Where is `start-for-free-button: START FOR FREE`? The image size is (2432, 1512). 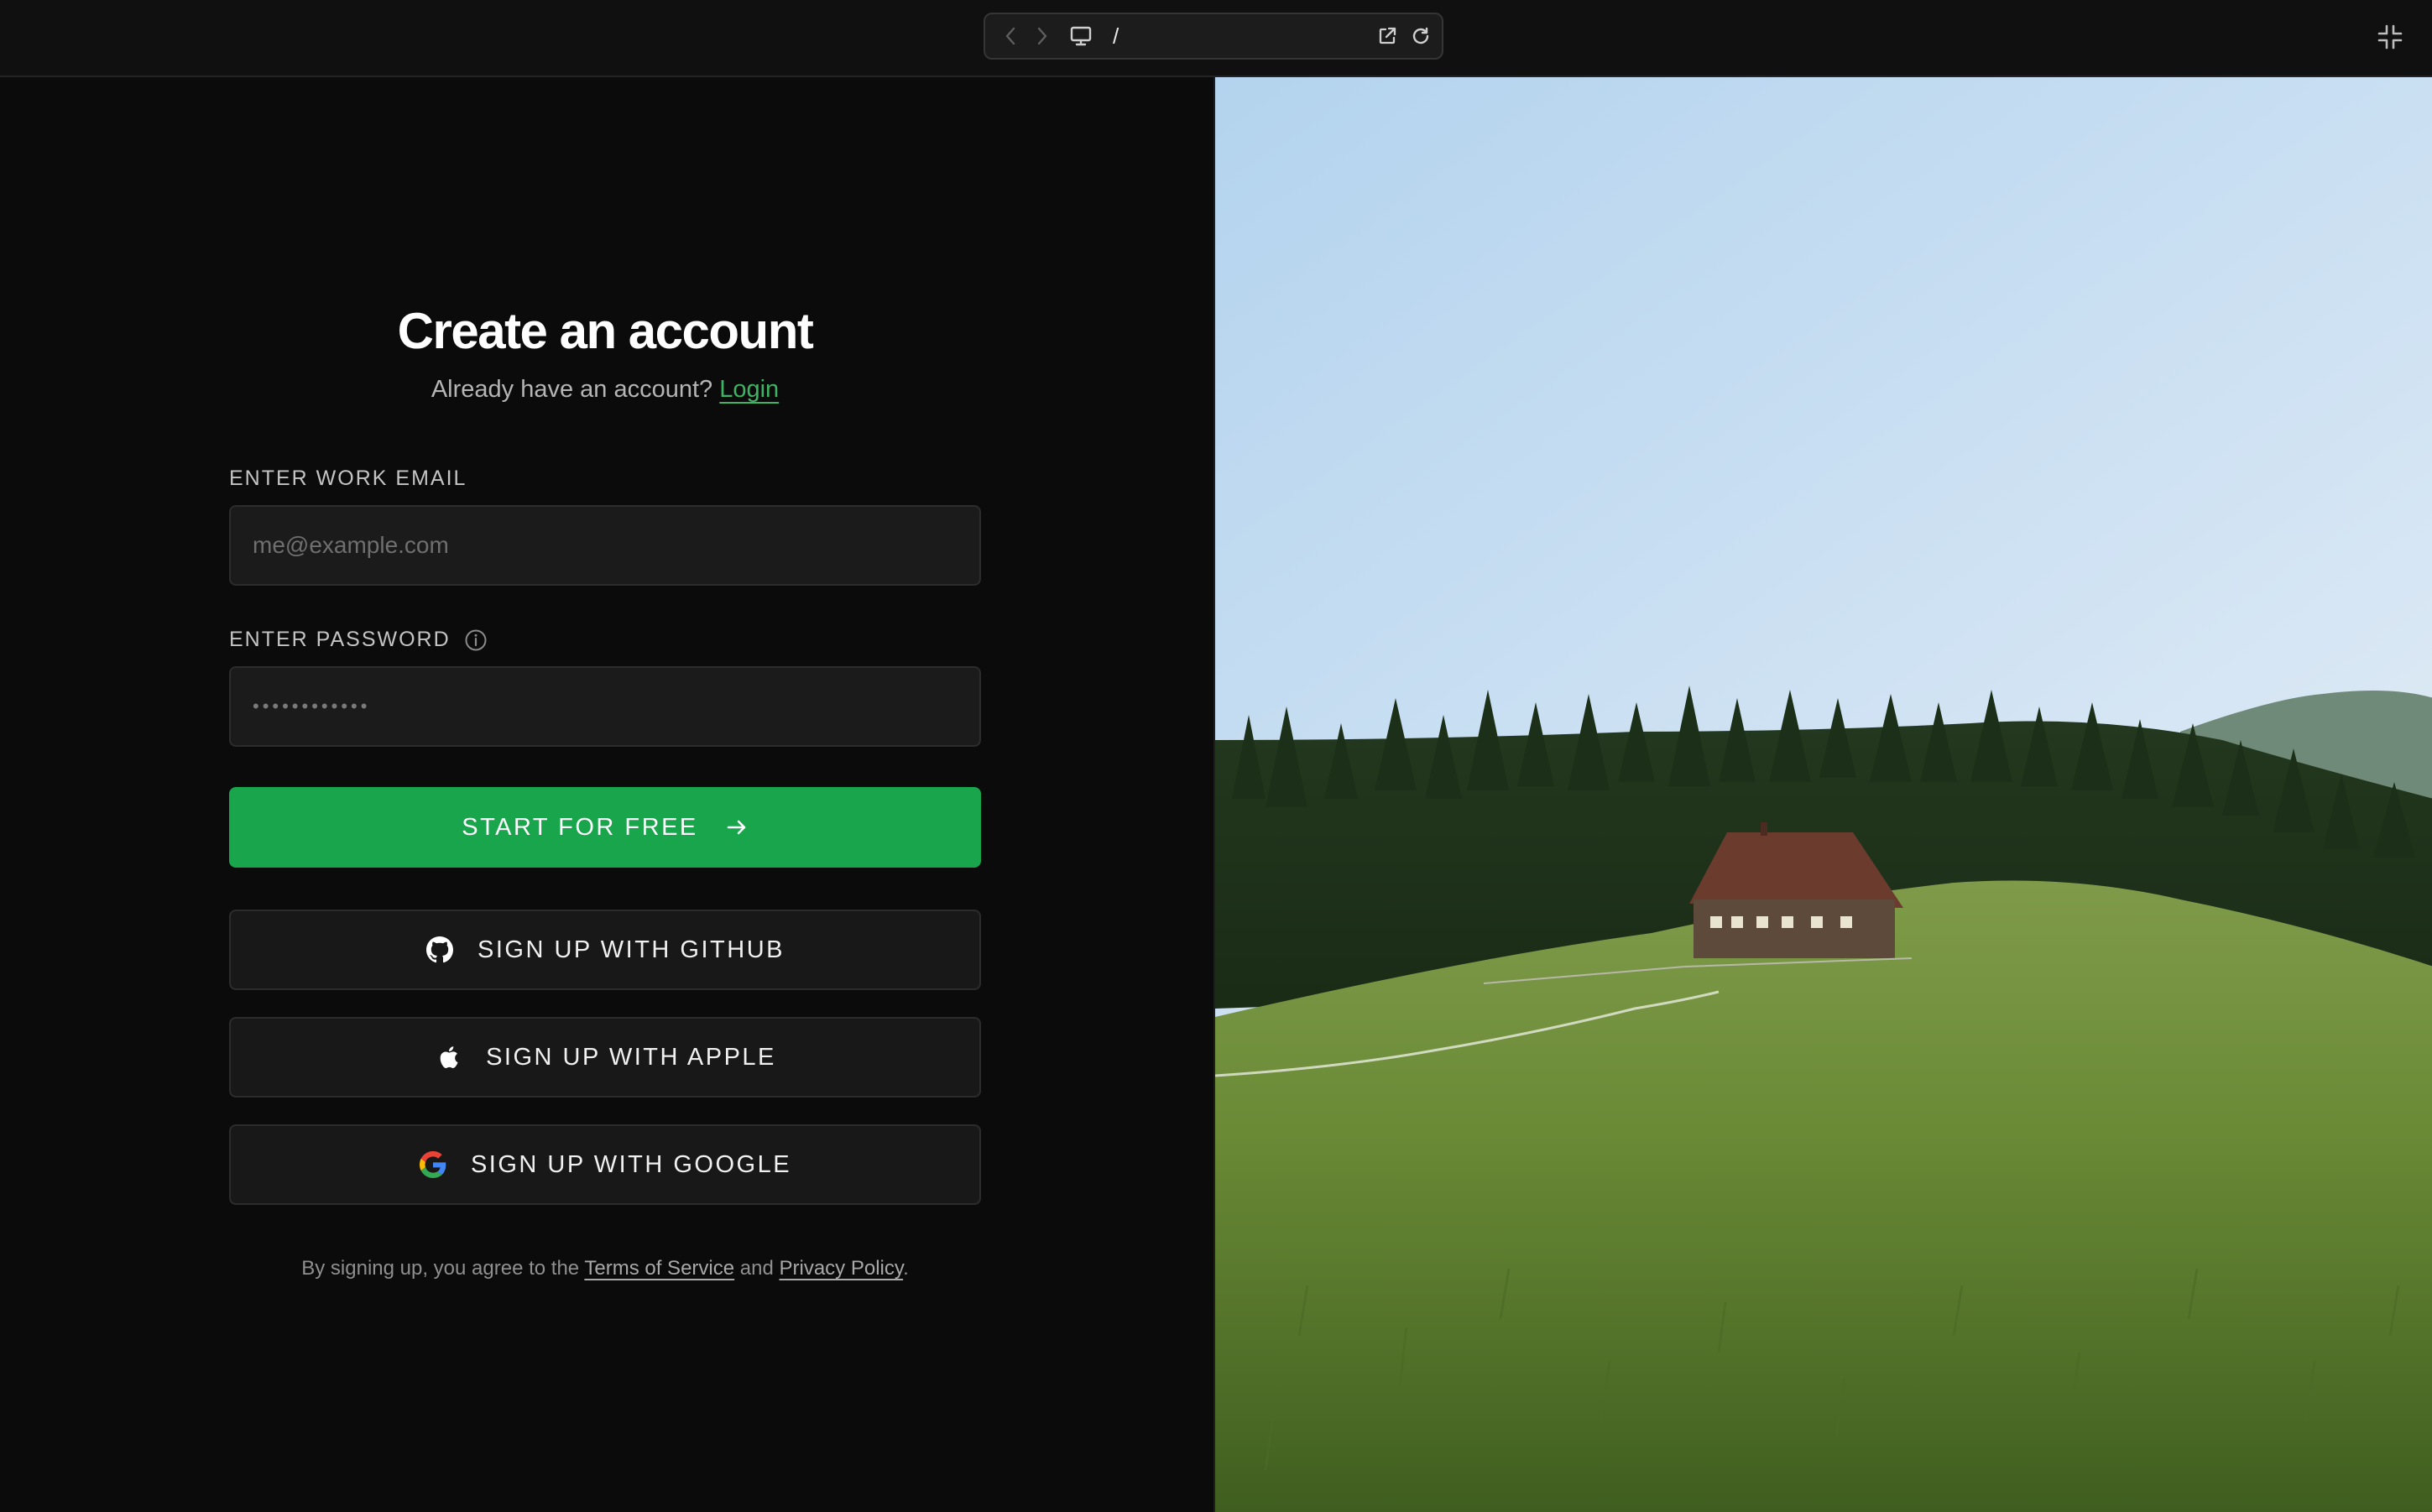 start-for-free-button: START FOR FREE is located at coordinates (605, 828).